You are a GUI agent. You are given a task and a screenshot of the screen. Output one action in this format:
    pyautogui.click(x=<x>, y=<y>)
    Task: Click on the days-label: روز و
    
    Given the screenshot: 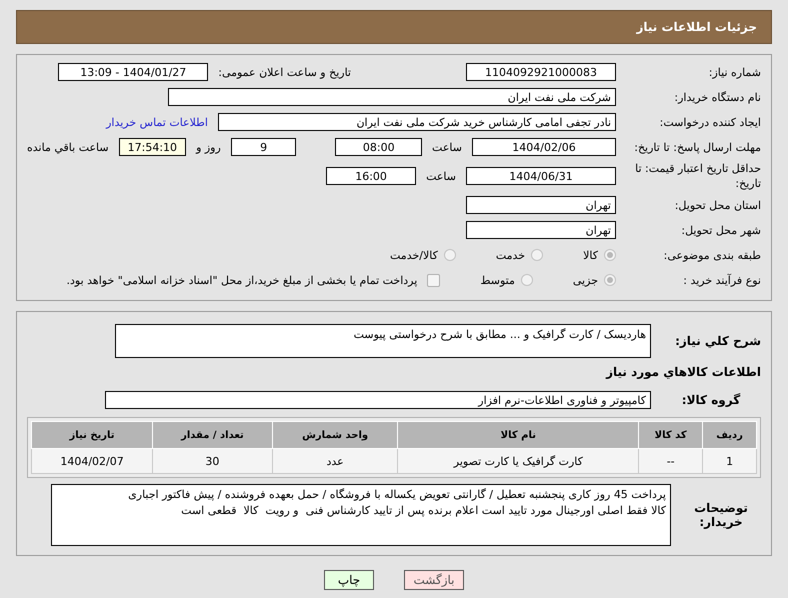 What is the action you would take?
    pyautogui.click(x=208, y=147)
    